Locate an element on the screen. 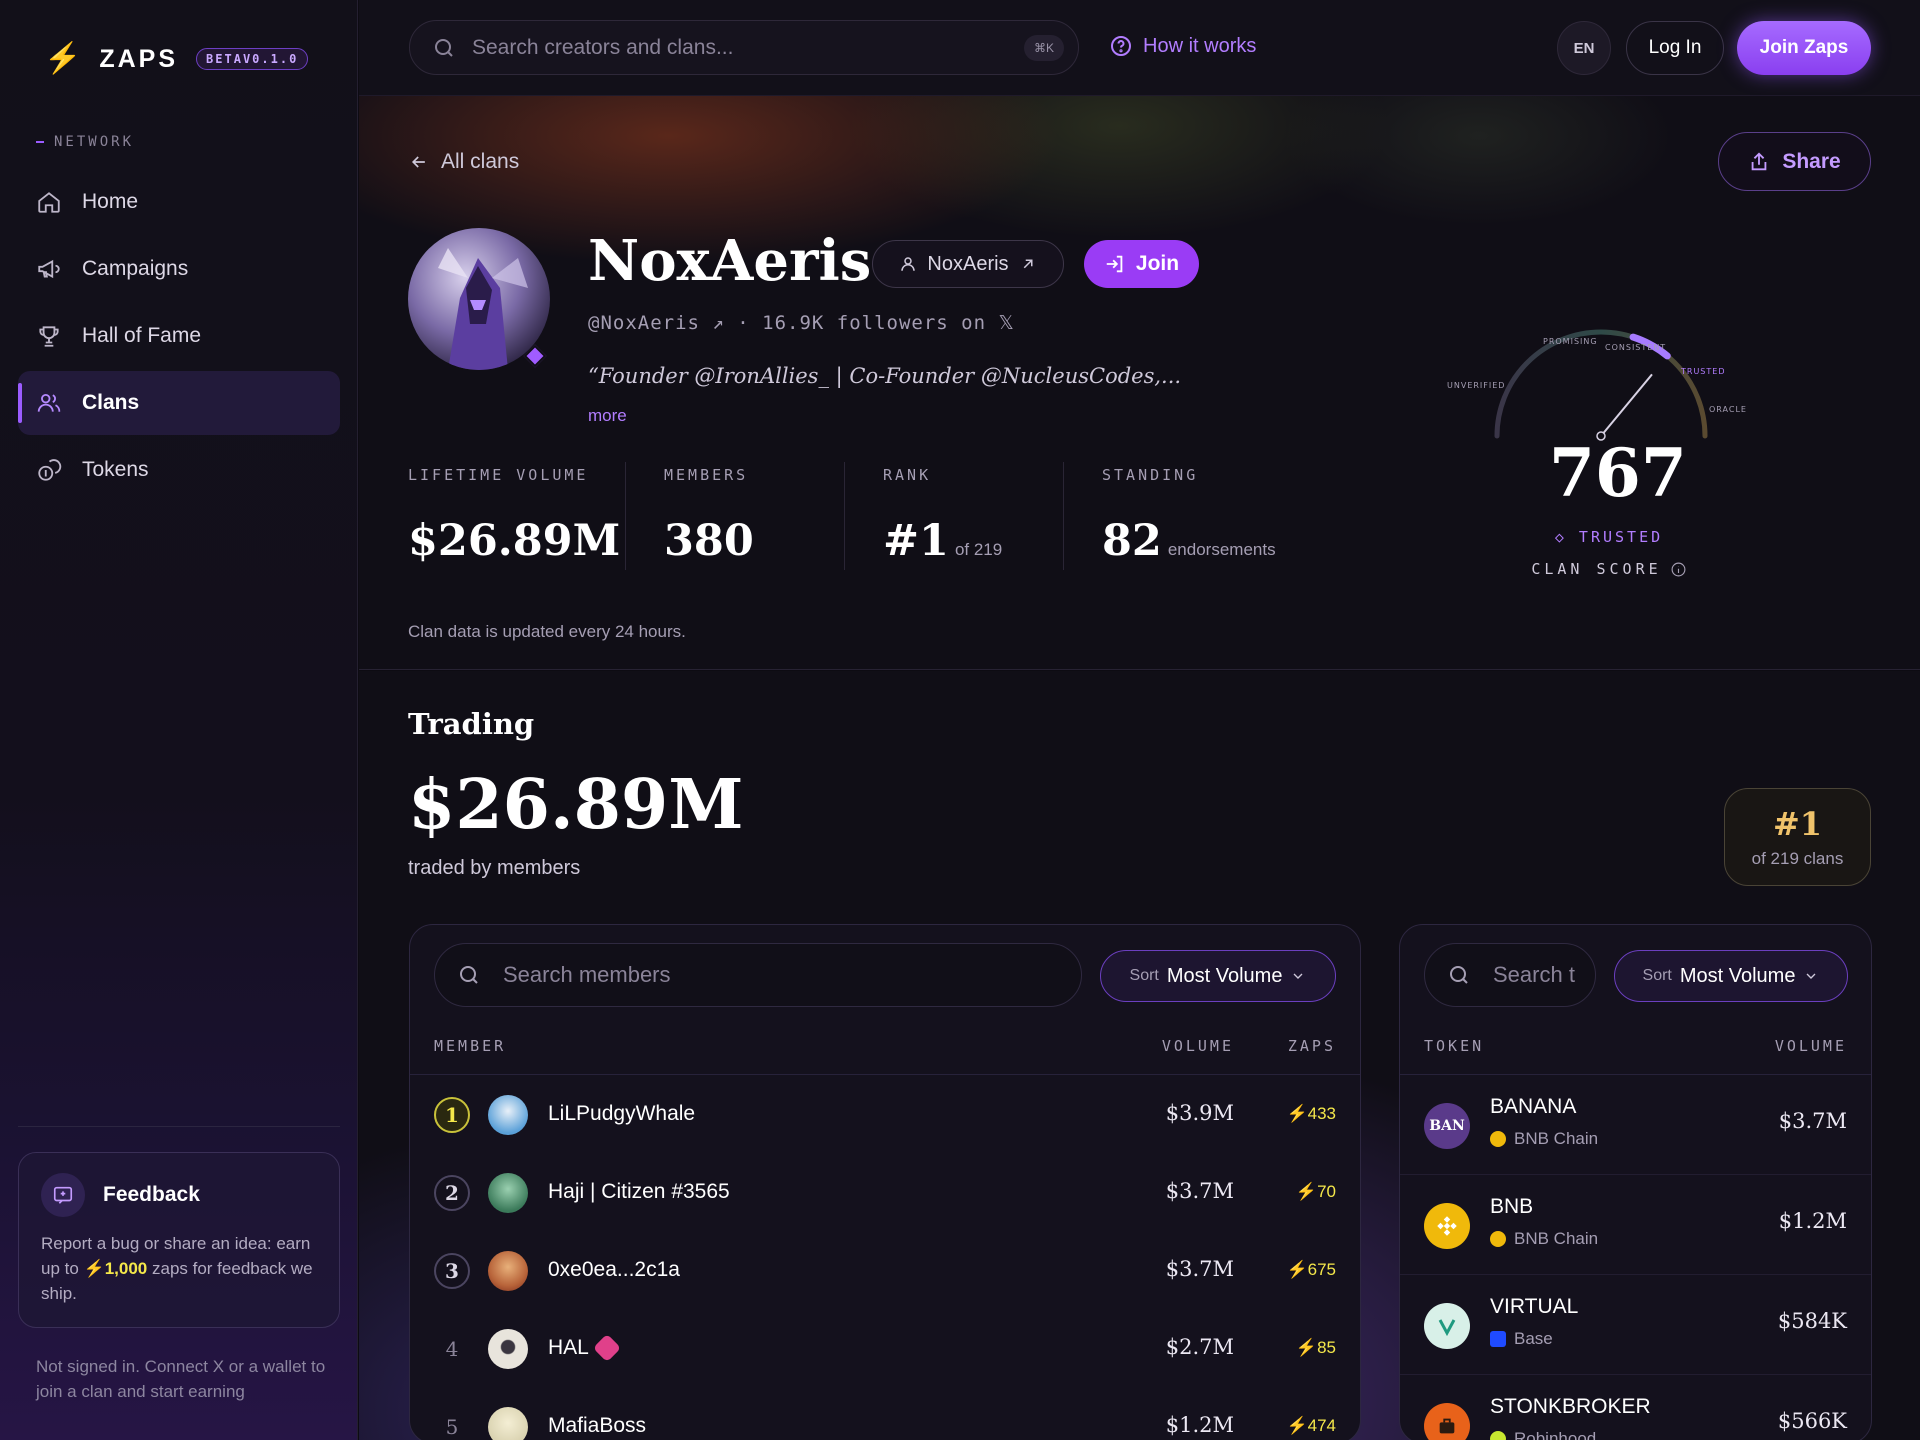  column-header-zaps: ZAPS is located at coordinates (1312, 1046).